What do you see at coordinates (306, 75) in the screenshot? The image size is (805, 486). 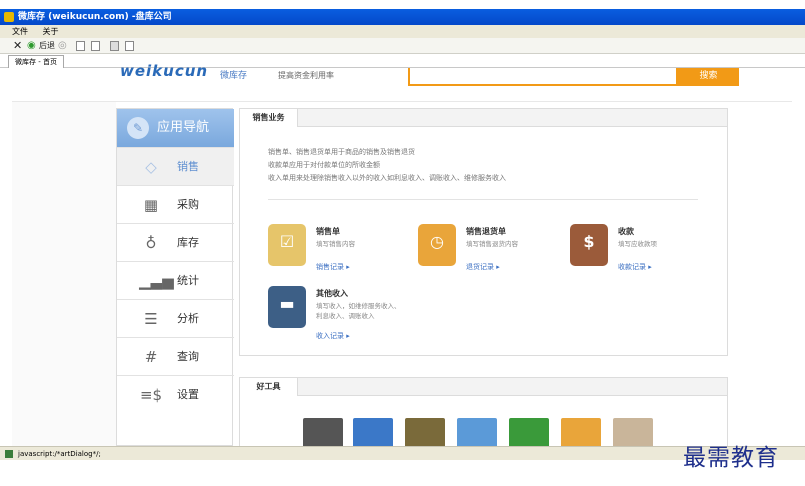 I see `slogan: 提高资金利用率` at bounding box center [306, 75].